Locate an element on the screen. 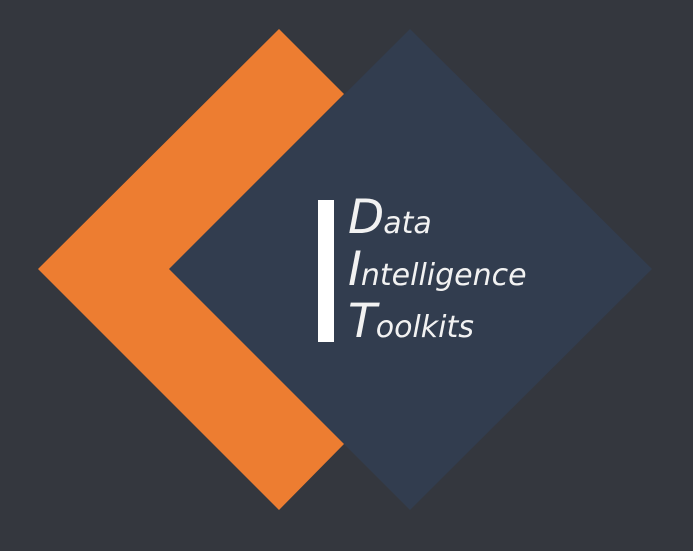  wordmark-line-toolkits: Toolkits is located at coordinates (437, 324).